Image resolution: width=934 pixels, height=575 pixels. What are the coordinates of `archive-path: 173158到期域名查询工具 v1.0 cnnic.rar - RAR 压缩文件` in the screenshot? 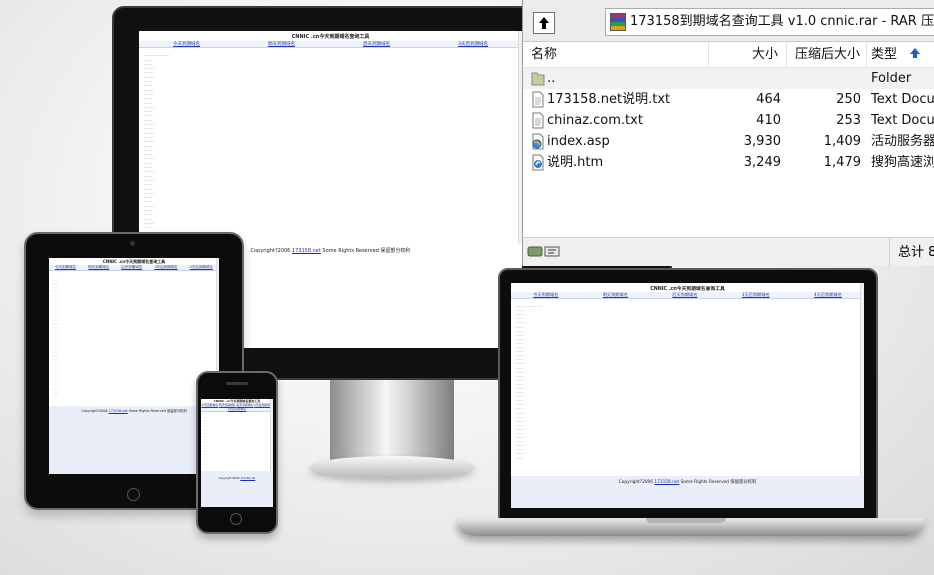 It's located at (769, 22).